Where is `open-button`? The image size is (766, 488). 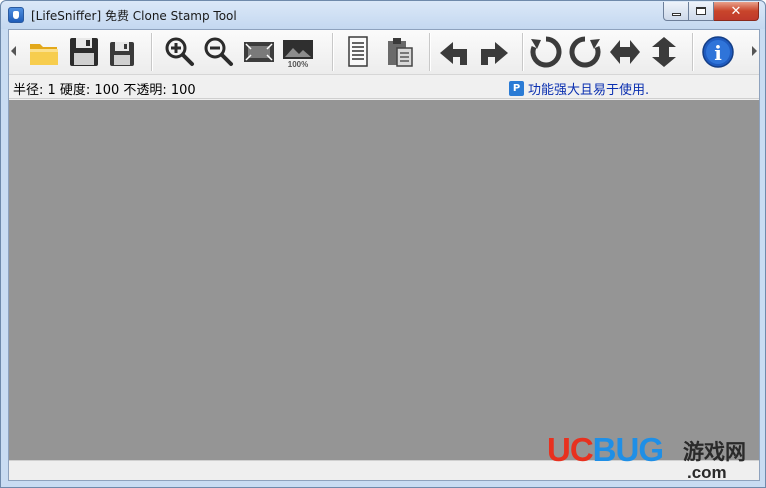 open-button is located at coordinates (44, 52).